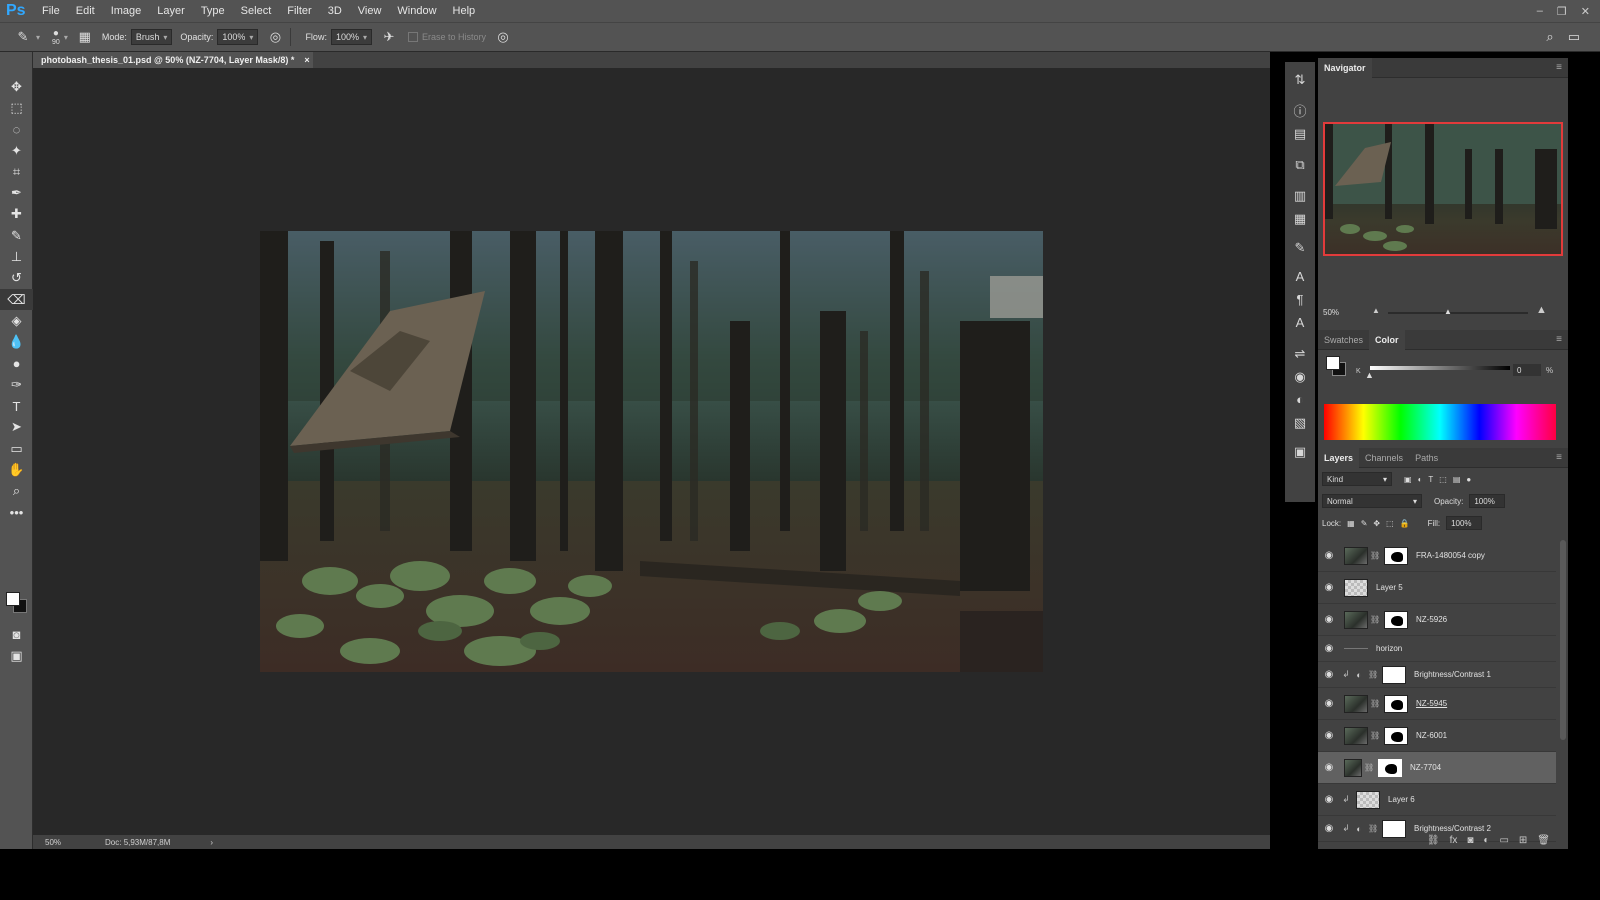 Image resolution: width=1600 pixels, height=900 pixels. Describe the element at coordinates (151, 37) in the screenshot. I see `mode-select: Brush ▾` at that location.